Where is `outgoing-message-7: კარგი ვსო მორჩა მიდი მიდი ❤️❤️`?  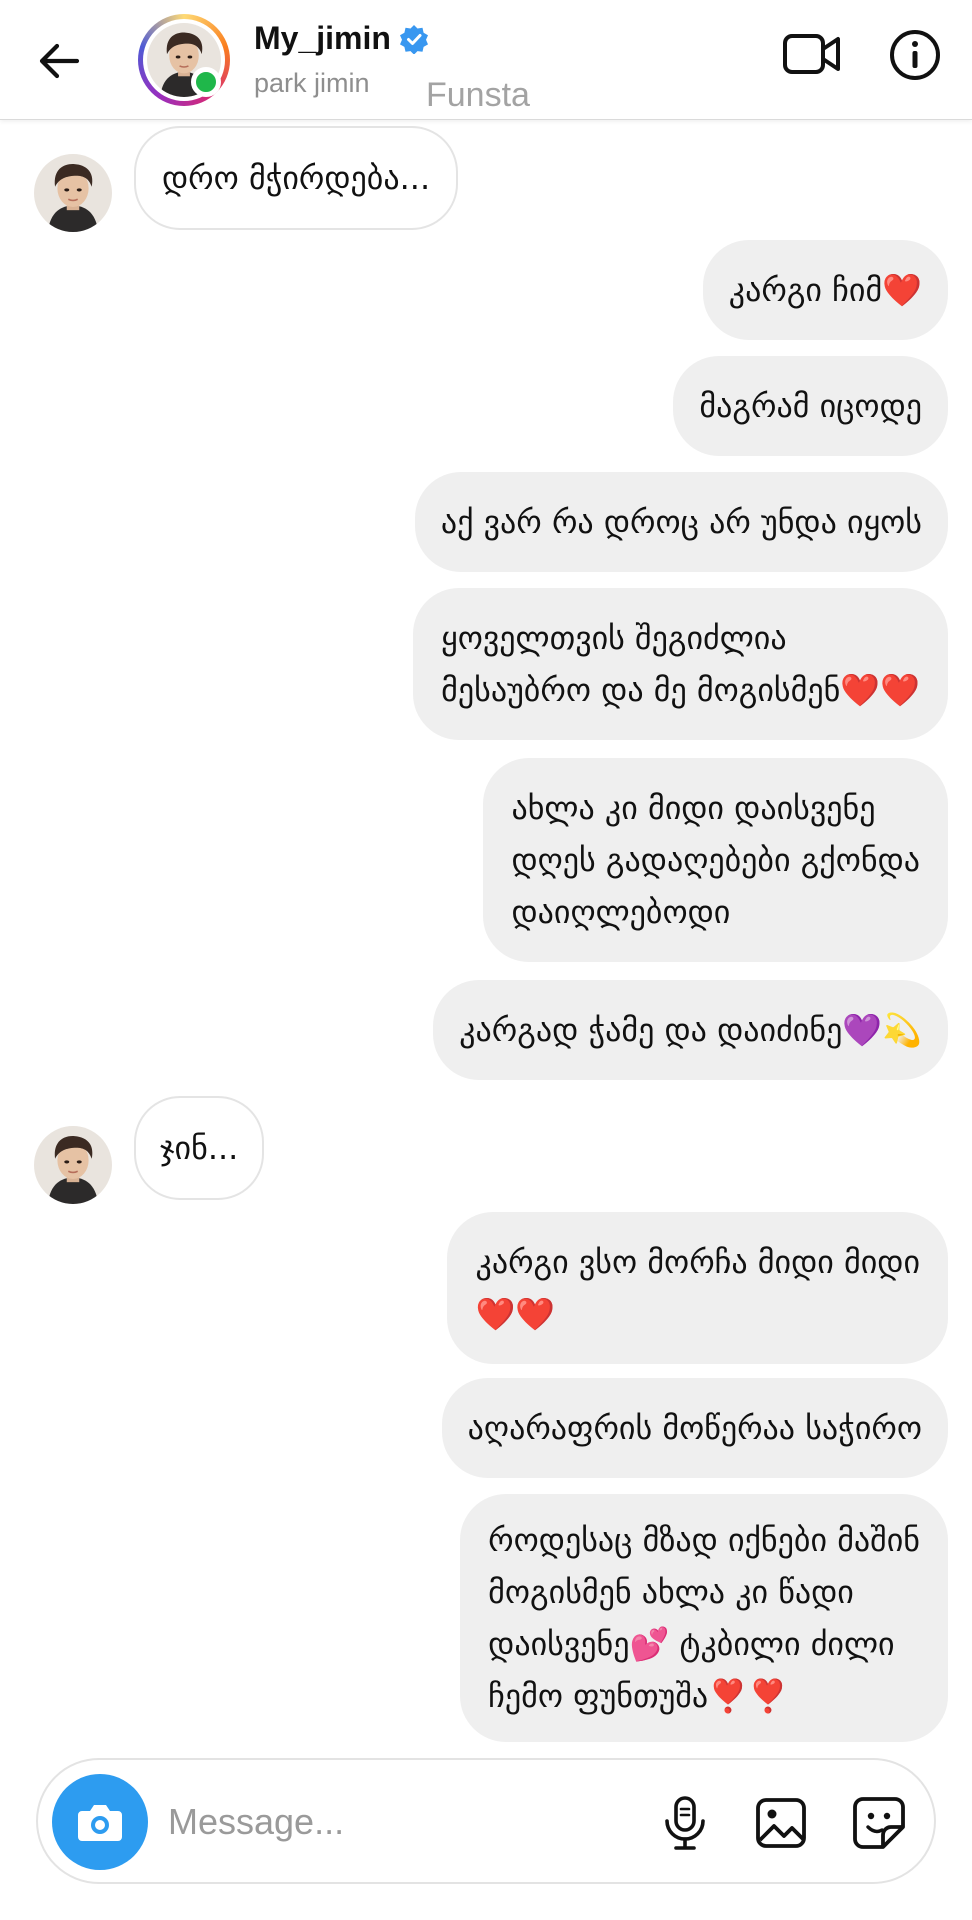 outgoing-message-7: კარგი ვსო მორჩა მიდი მიდი ❤️❤️ is located at coordinates (697, 1288).